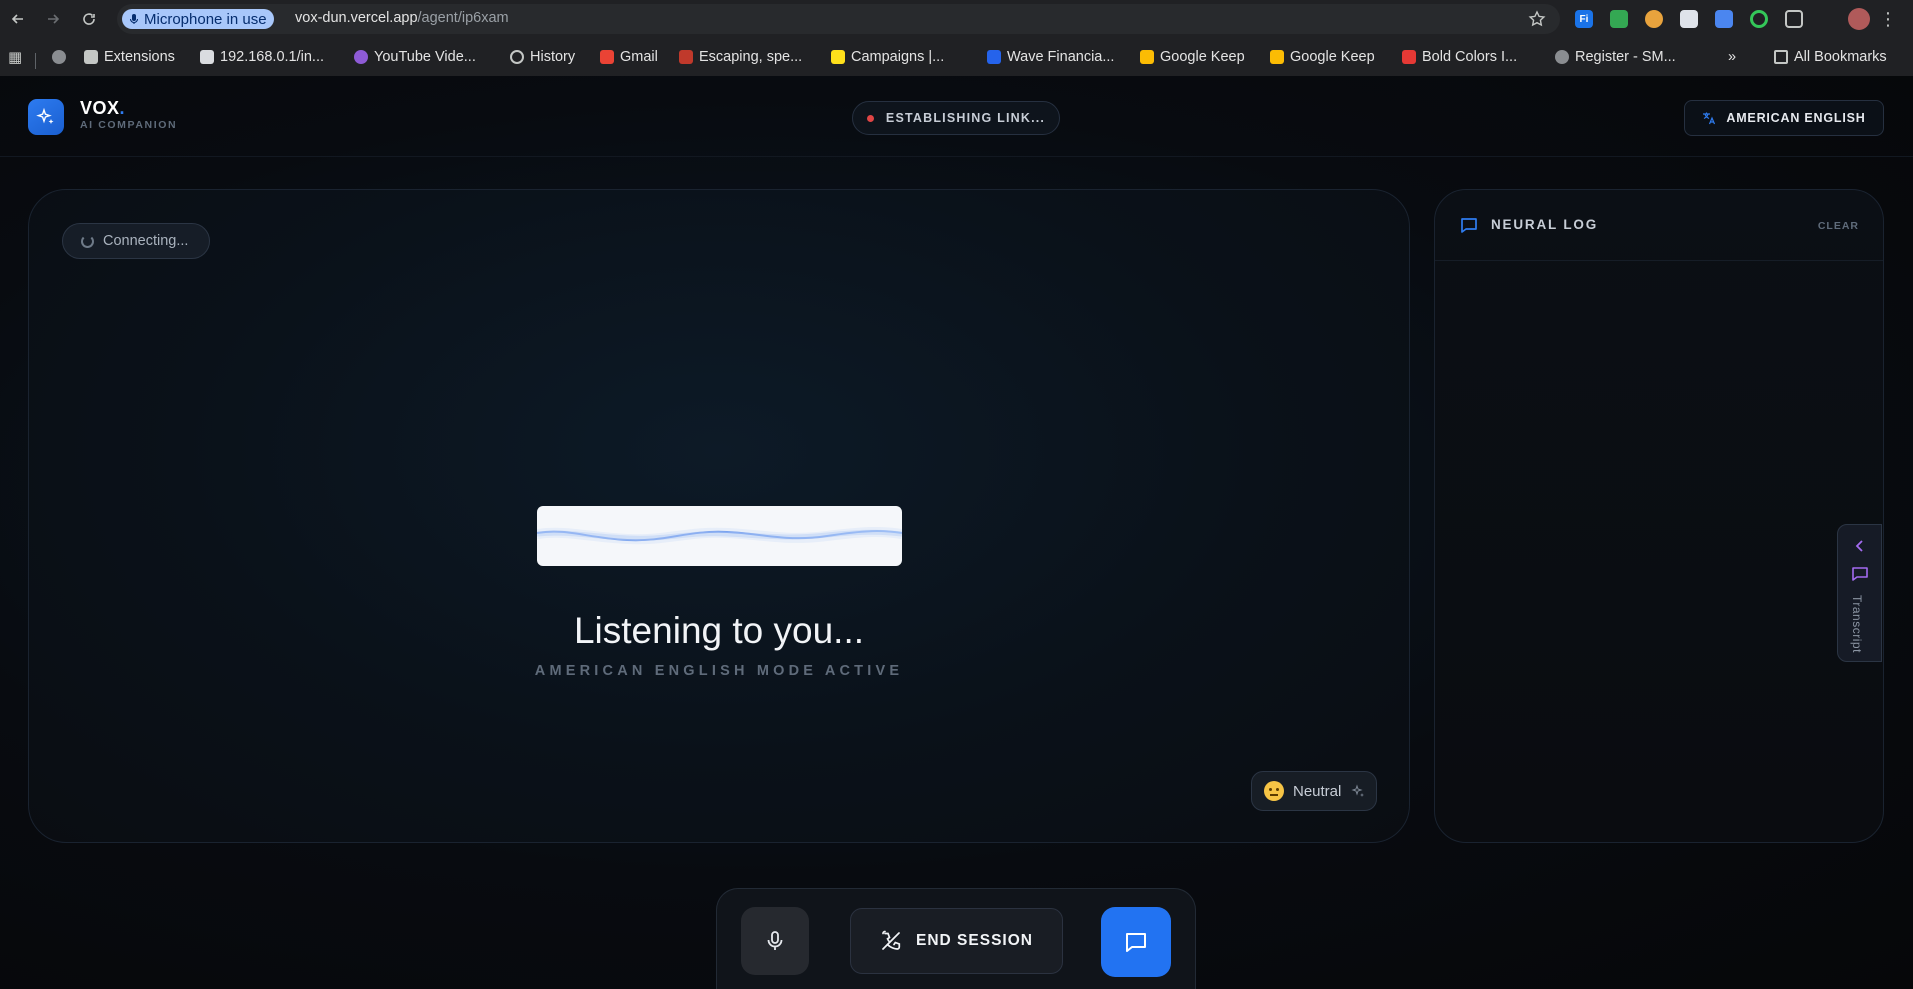 The width and height of the screenshot is (1913, 989). I want to click on spinner-icon, so click(87, 241).